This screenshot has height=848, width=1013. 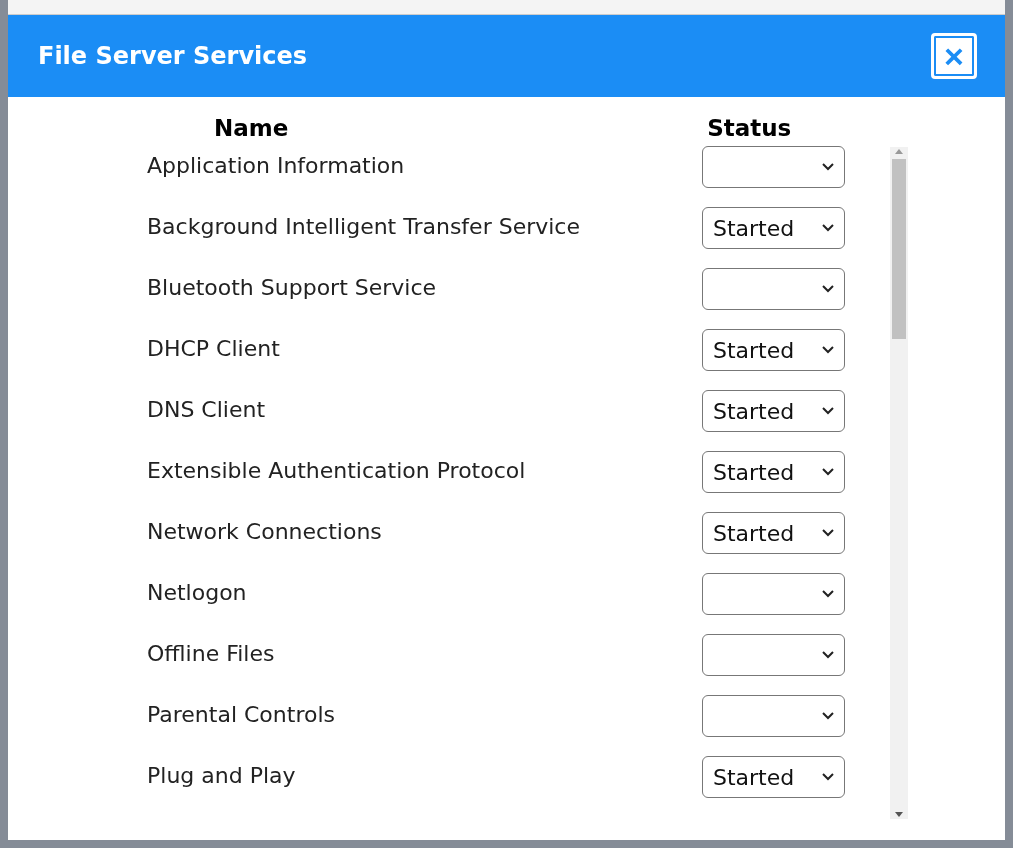 I want to click on service-name: Netlogon, so click(x=197, y=592).